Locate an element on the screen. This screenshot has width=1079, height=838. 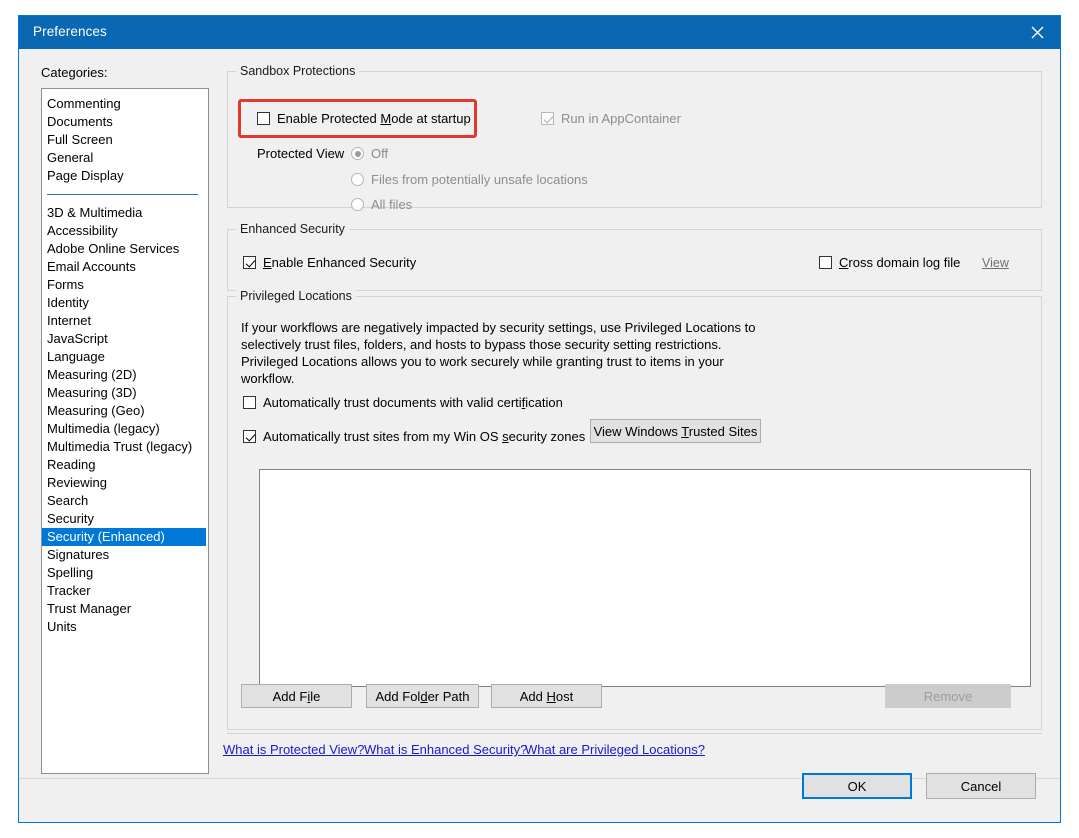
enable-enhanced-security-checkbox is located at coordinates (249, 262).